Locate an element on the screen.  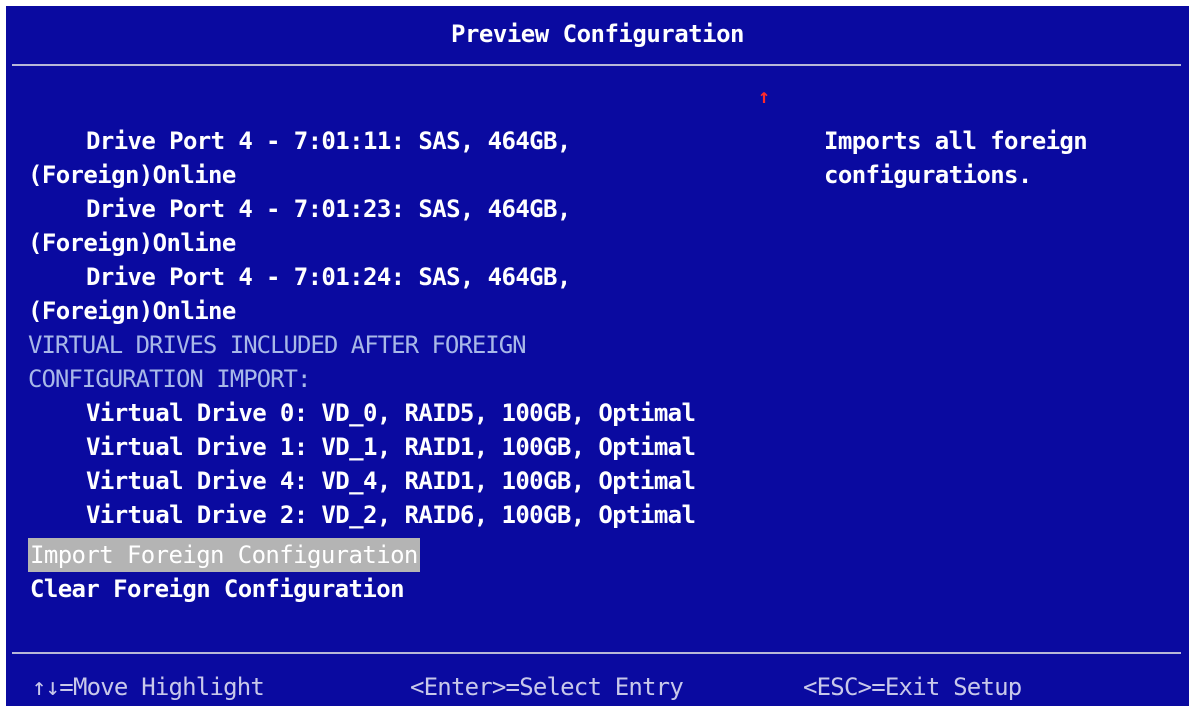
help-text-line: configurations. is located at coordinates (928, 175).